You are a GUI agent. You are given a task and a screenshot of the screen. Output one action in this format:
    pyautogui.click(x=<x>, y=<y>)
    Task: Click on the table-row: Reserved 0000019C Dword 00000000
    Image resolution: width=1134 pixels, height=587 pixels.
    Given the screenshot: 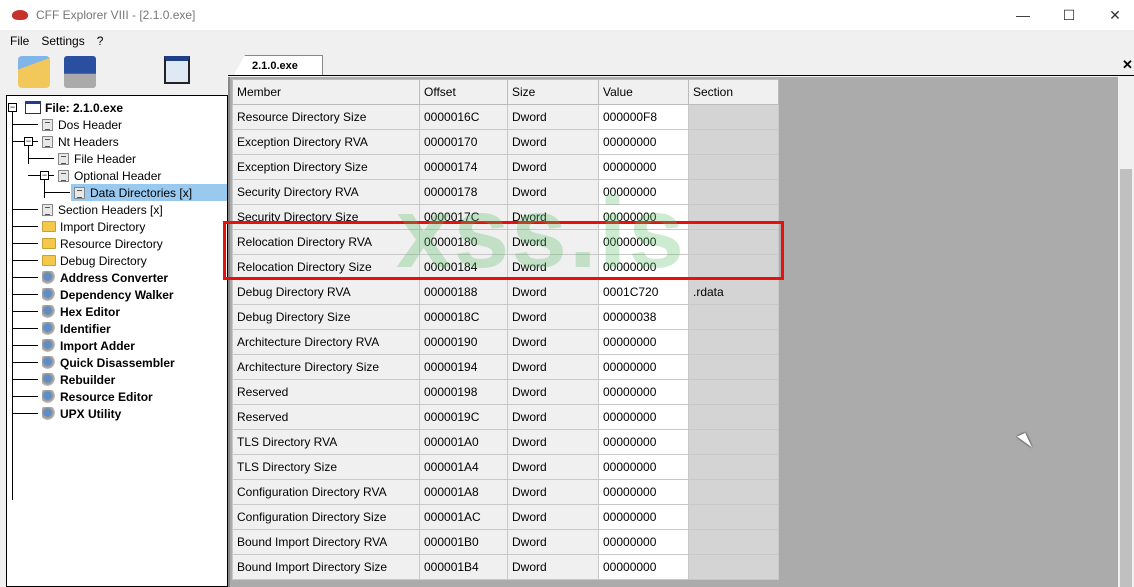 What is the action you would take?
    pyautogui.click(x=505, y=417)
    